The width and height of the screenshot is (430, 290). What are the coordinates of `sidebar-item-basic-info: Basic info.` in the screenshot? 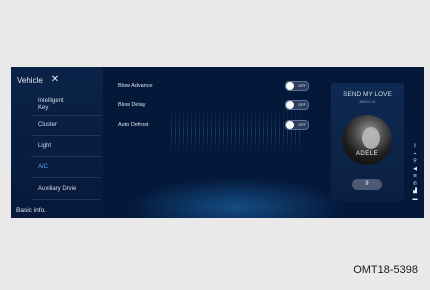 It's located at (31, 210).